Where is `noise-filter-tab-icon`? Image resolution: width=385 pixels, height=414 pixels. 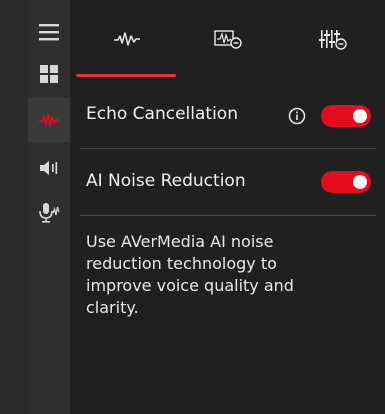
noise-filter-tab-icon is located at coordinates (227, 39).